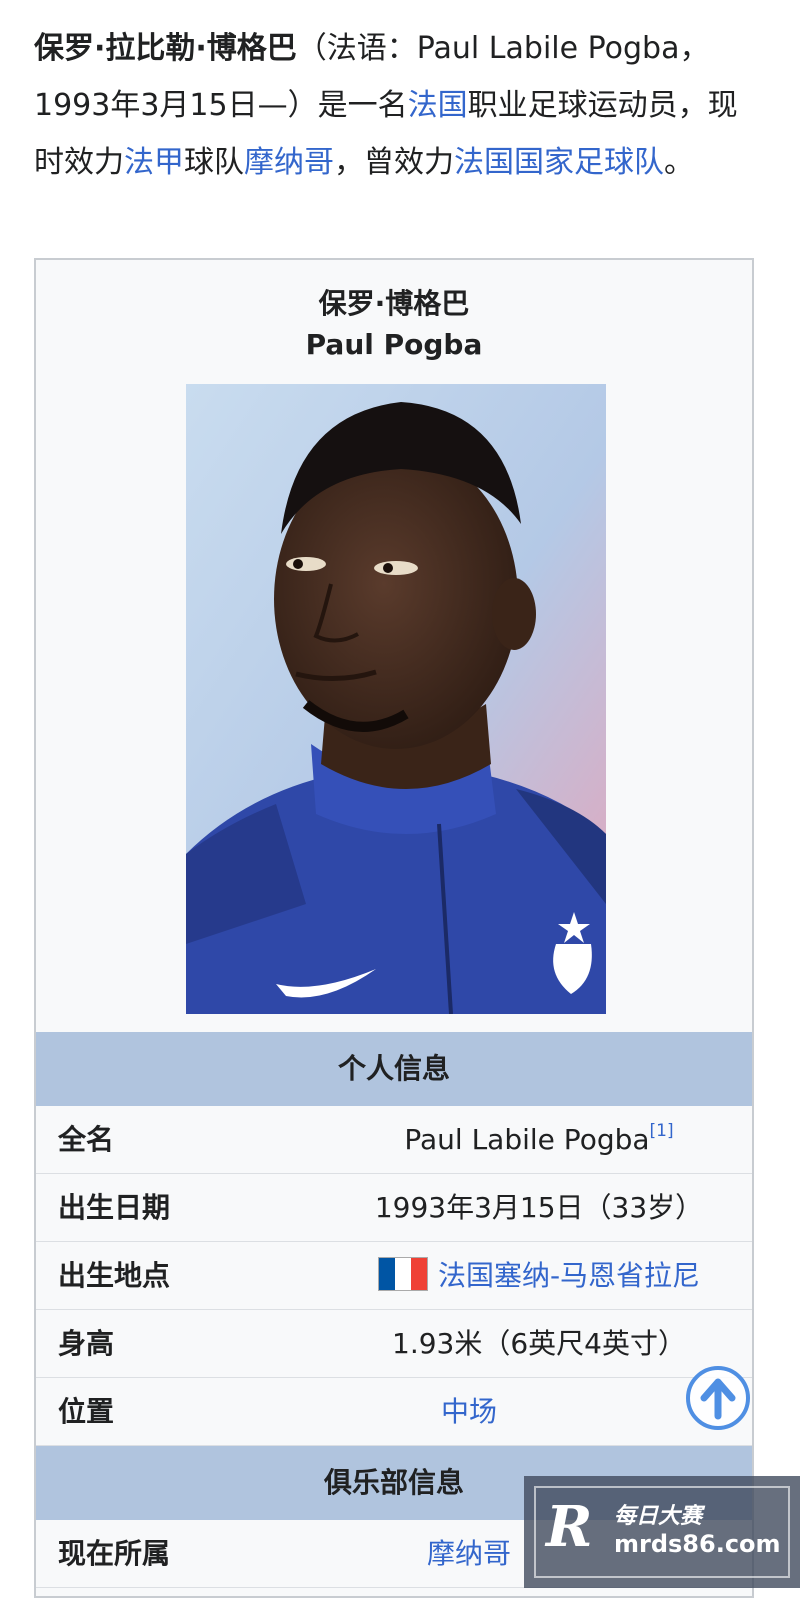 Image resolution: width=800 pixels, height=1598 pixels. What do you see at coordinates (569, 1527) in the screenshot?
I see `watermark-logo: R` at bounding box center [569, 1527].